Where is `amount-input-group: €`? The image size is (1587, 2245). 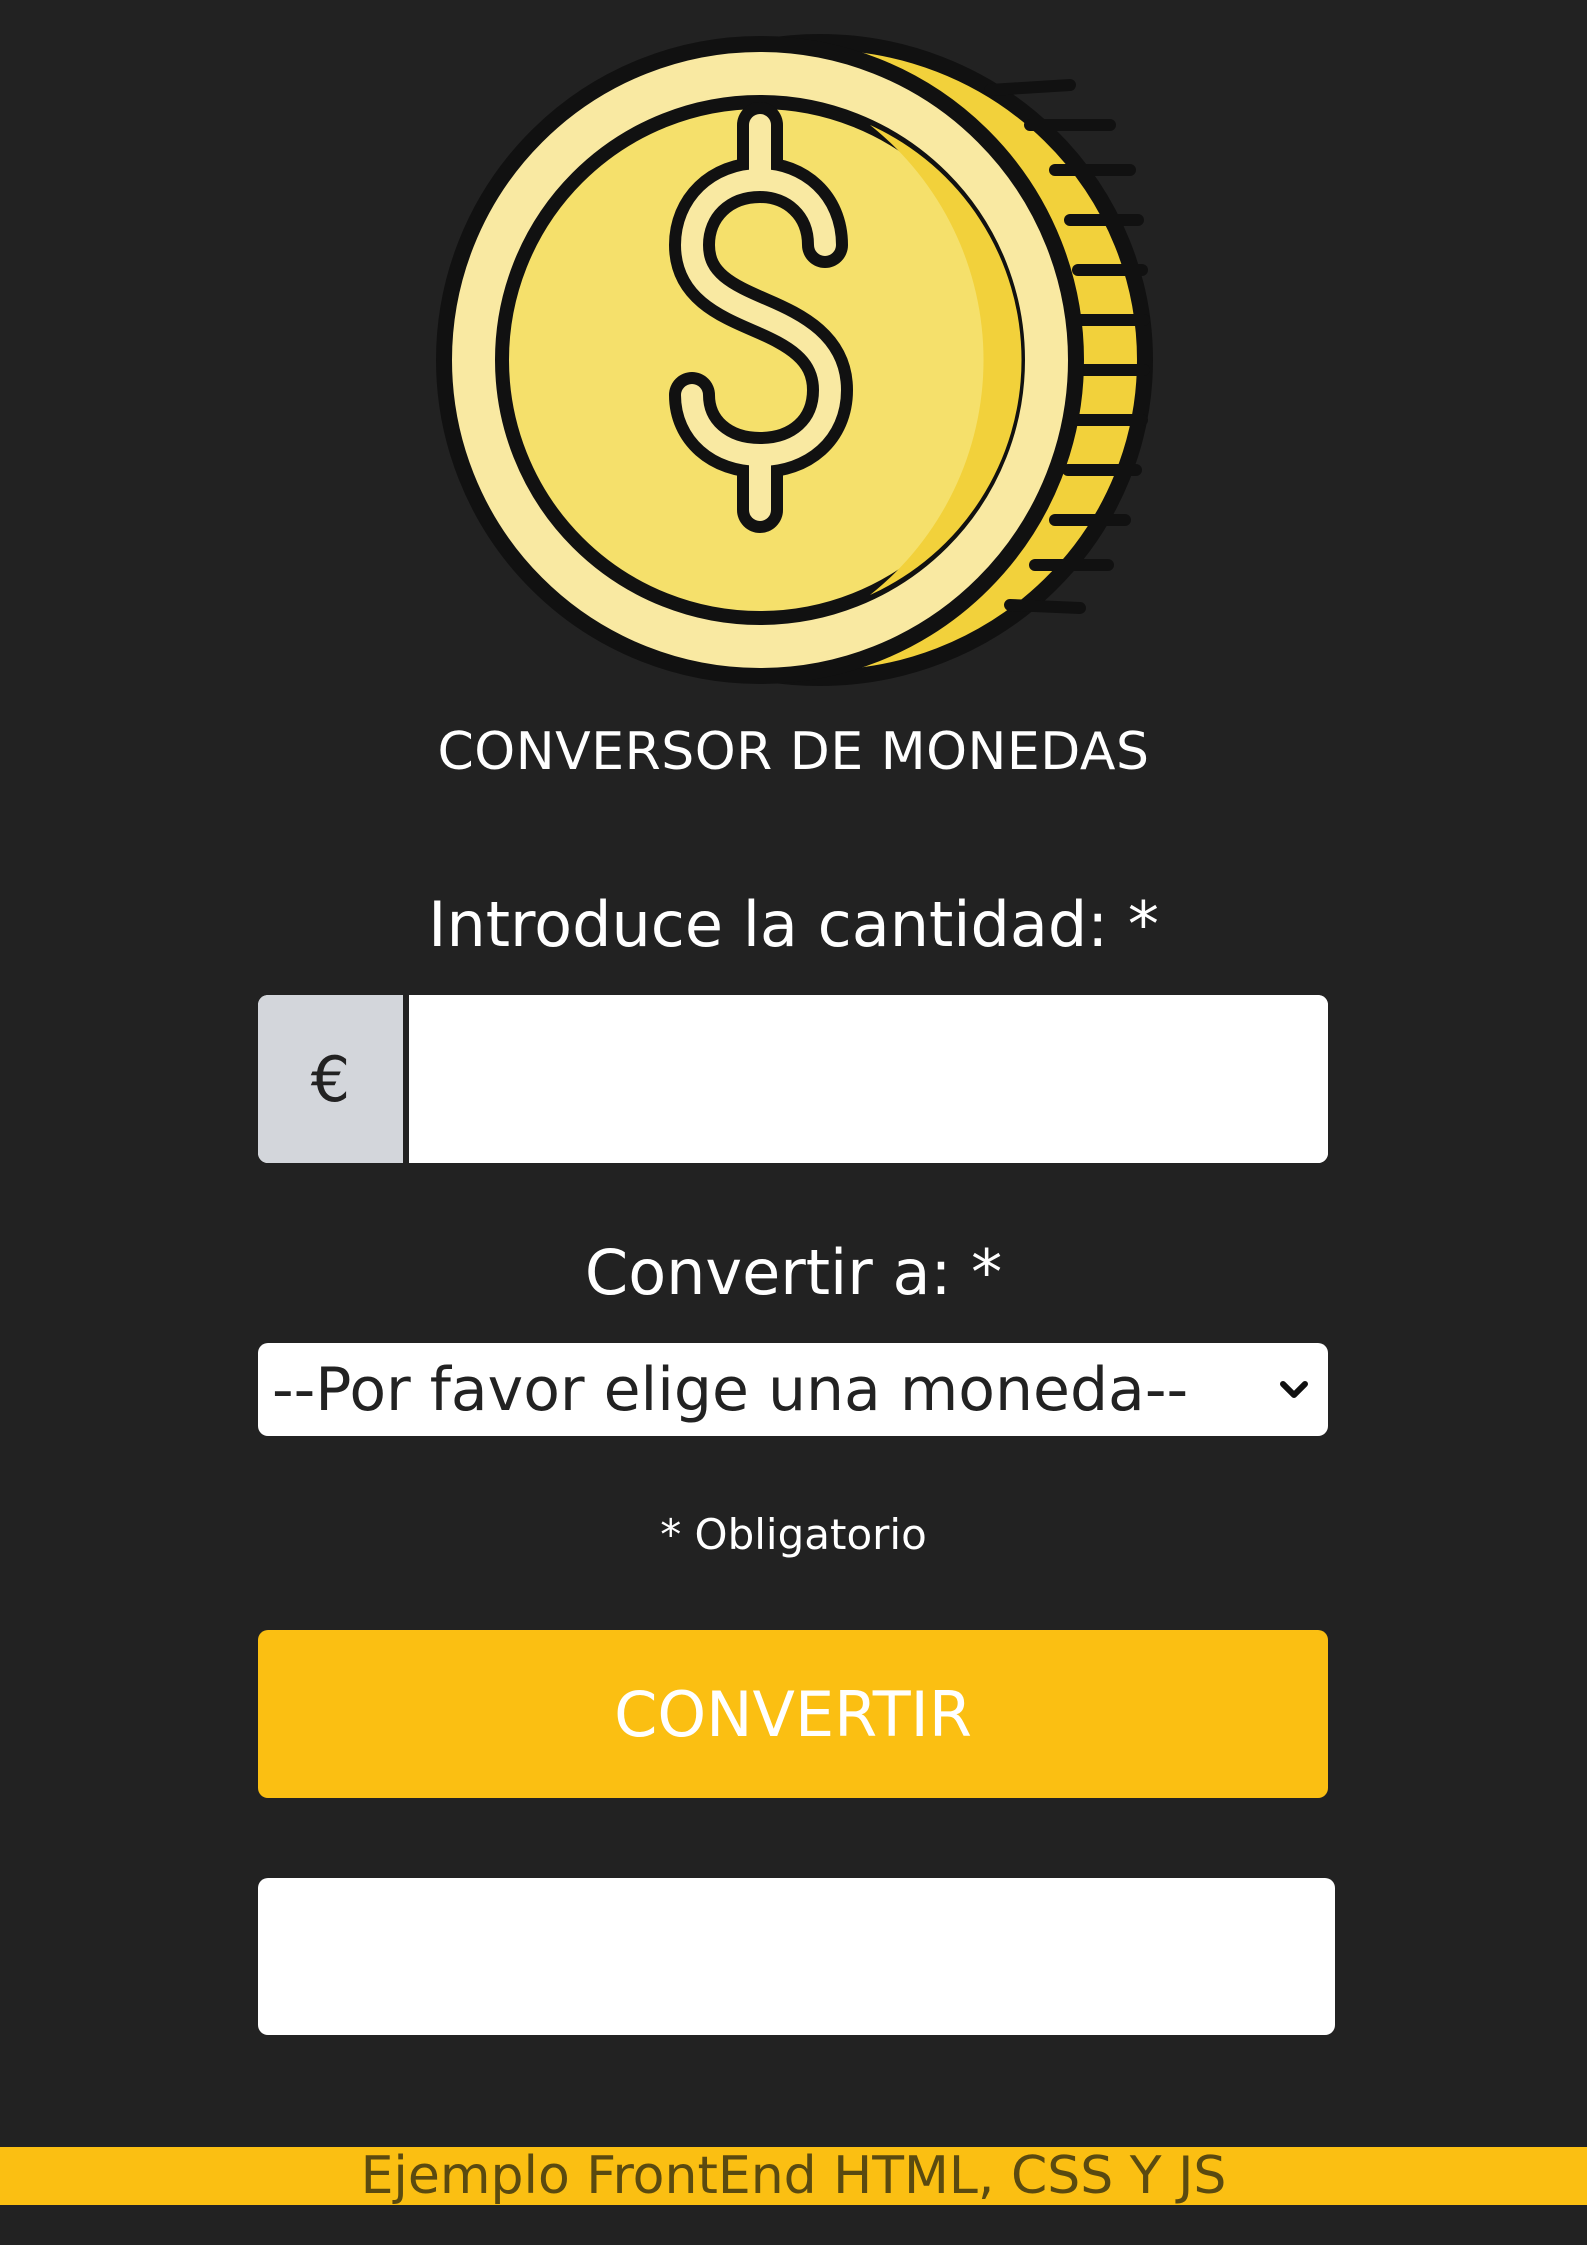
amount-input-group: € is located at coordinates (793, 1079).